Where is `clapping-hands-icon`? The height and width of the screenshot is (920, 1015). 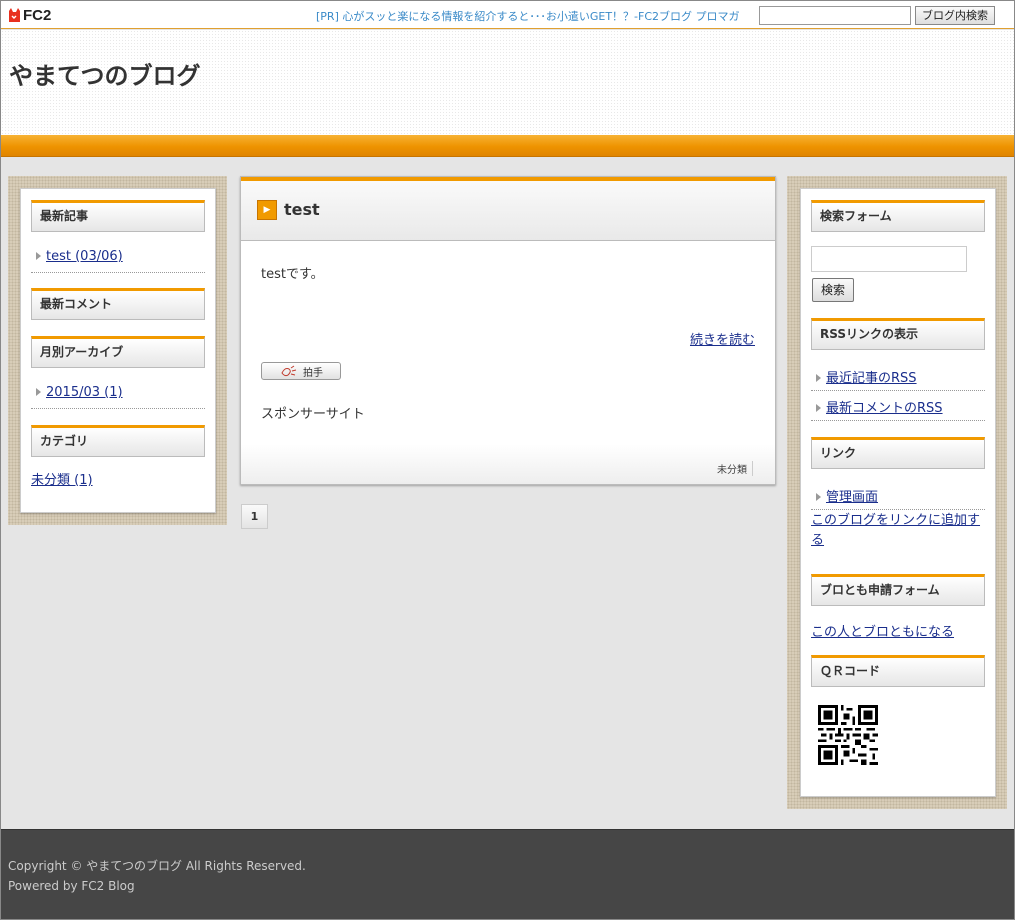 clapping-hands-icon is located at coordinates (289, 371).